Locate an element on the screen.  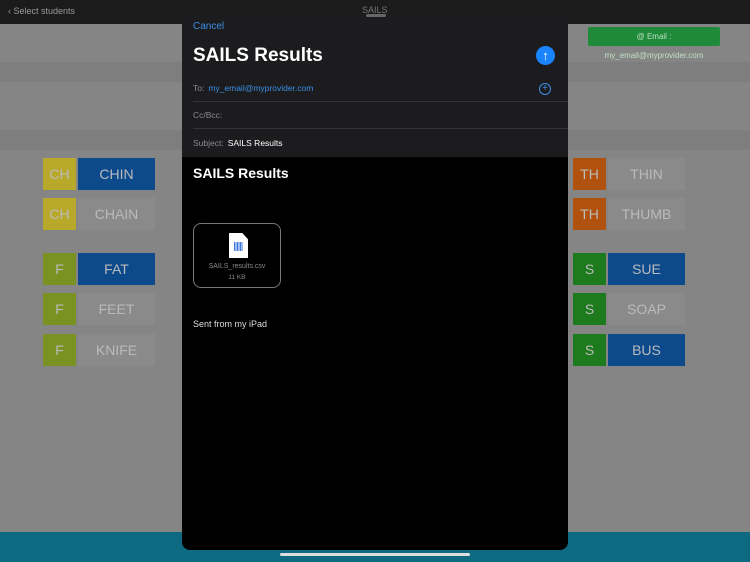
cc-bcc-field: Cc/Bcc: is located at coordinates (380, 115).